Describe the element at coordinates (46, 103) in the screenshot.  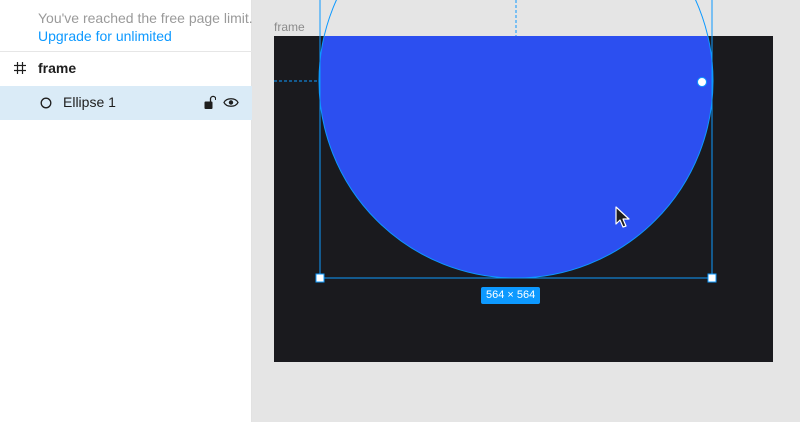
I see `ellipse-icon` at that location.